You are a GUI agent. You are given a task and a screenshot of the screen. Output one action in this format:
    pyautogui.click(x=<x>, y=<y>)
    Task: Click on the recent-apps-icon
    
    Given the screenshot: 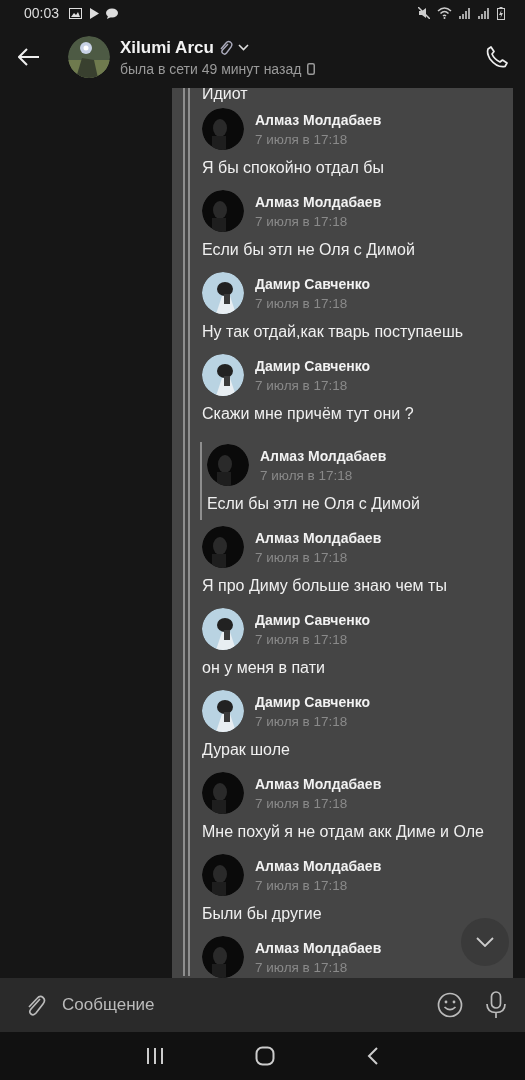 What is the action you would take?
    pyautogui.click(x=154, y=1056)
    